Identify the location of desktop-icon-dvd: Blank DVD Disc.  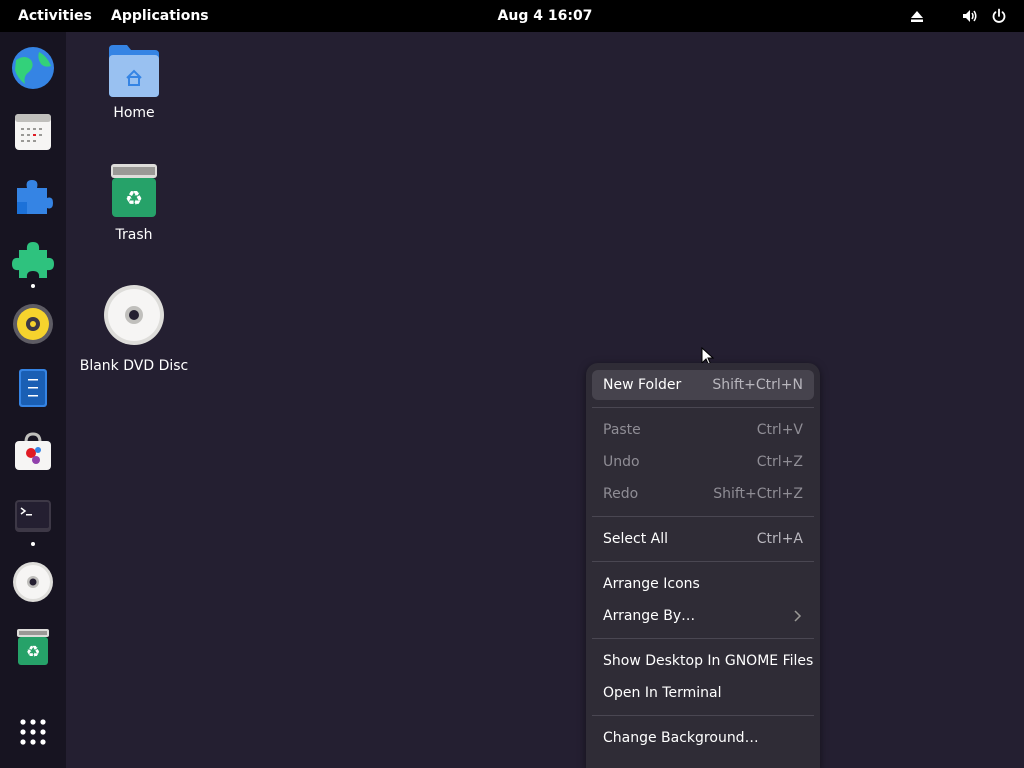
(134, 329).